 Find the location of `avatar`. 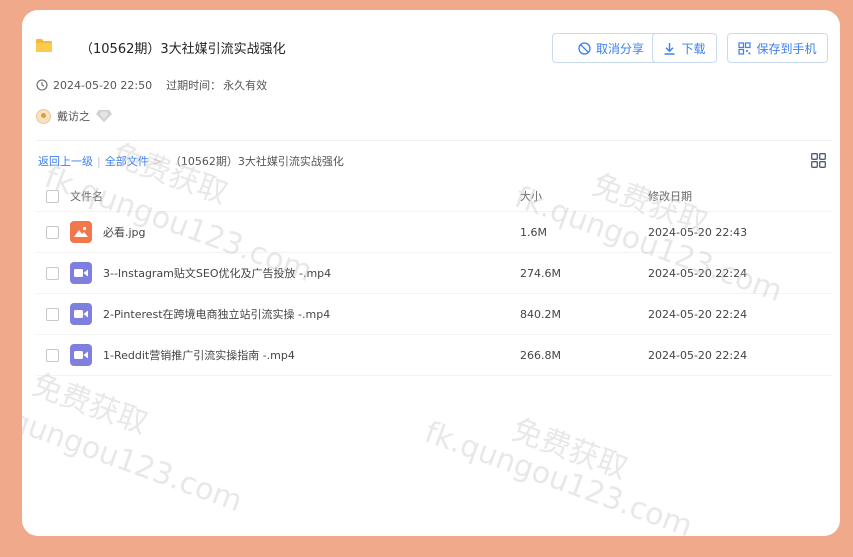

avatar is located at coordinates (43, 116).